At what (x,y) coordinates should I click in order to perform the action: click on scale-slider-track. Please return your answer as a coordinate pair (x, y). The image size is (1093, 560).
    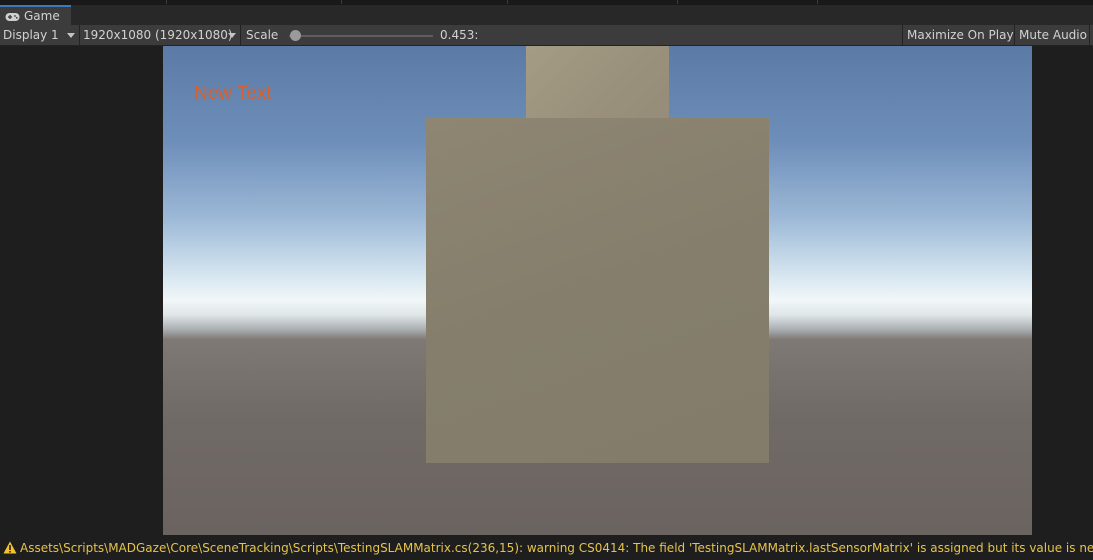
    Looking at the image, I should click on (361, 36).